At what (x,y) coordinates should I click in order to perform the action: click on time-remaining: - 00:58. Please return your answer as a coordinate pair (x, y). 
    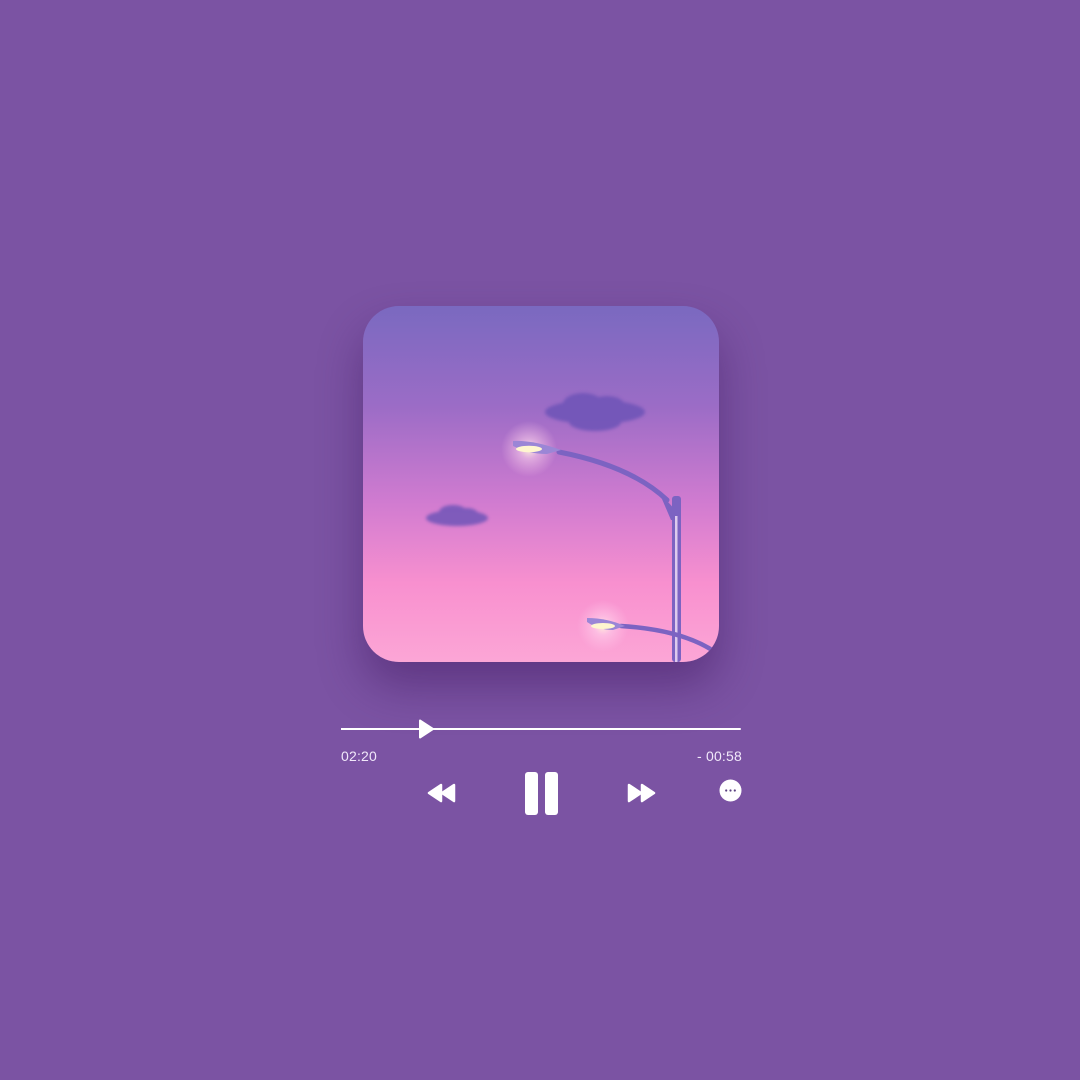
    Looking at the image, I should click on (719, 756).